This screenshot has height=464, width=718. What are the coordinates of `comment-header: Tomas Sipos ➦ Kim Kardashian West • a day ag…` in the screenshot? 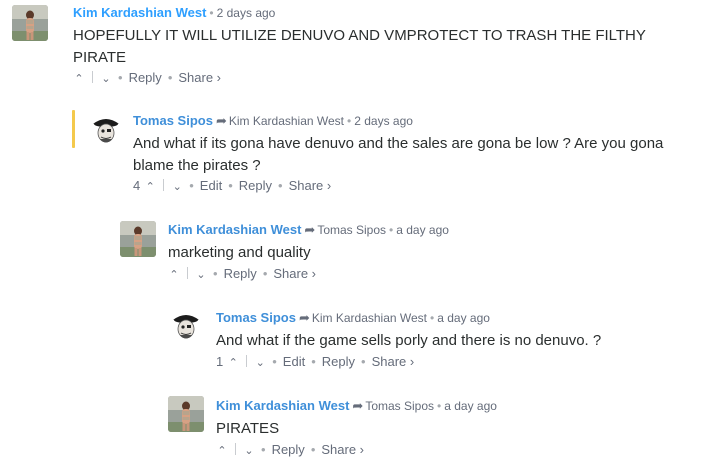 It's located at (353, 318).